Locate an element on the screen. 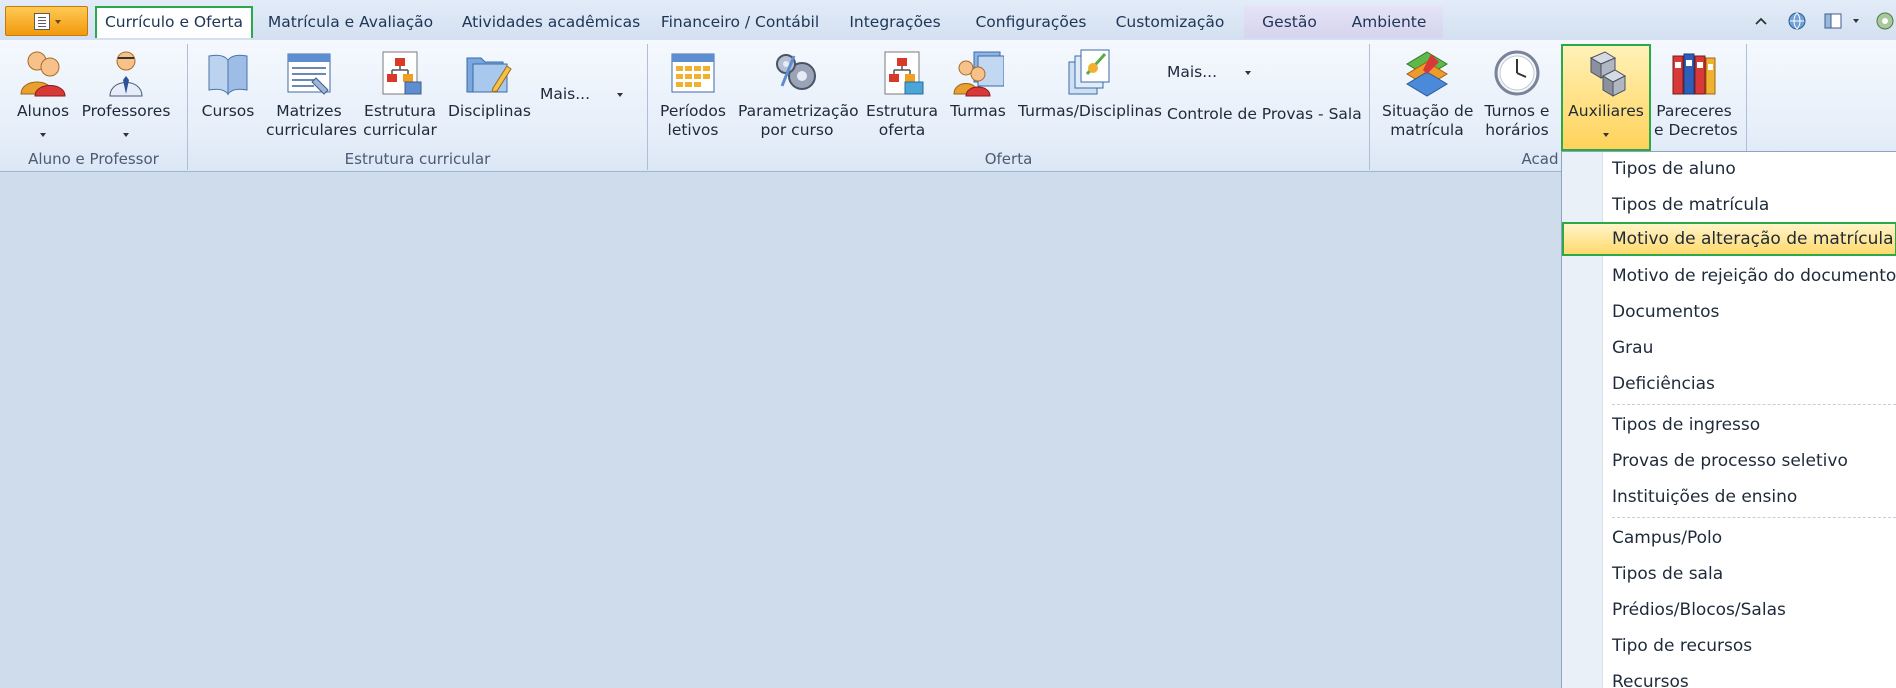 This screenshot has height=688, width=1896. professores-label: Professores is located at coordinates (126, 111).